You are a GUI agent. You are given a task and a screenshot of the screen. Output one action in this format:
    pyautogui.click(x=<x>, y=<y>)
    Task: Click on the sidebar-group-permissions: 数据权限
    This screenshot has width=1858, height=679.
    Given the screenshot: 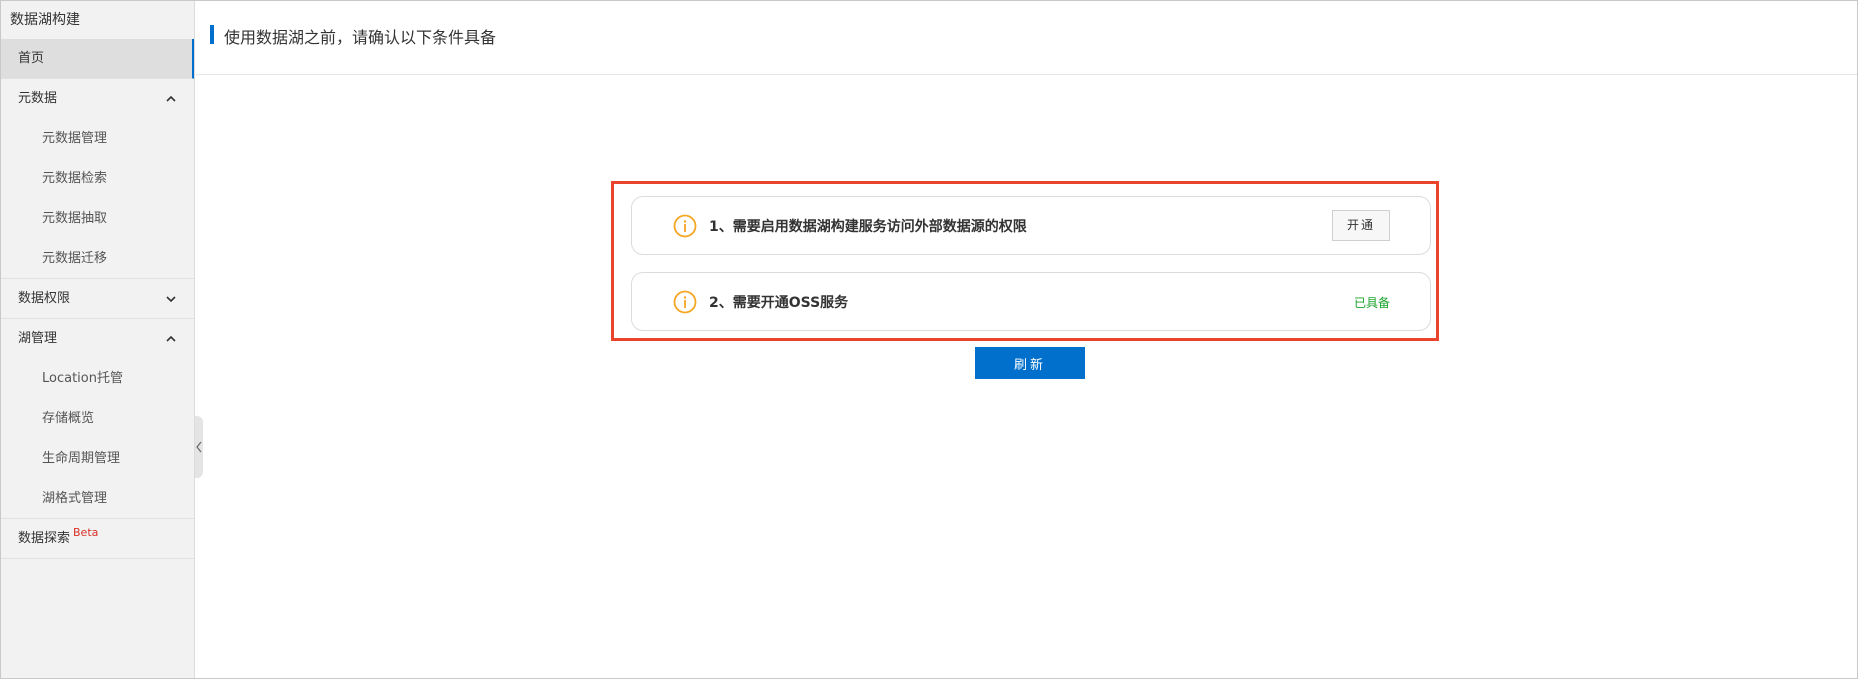 What is the action you would take?
    pyautogui.click(x=97, y=299)
    